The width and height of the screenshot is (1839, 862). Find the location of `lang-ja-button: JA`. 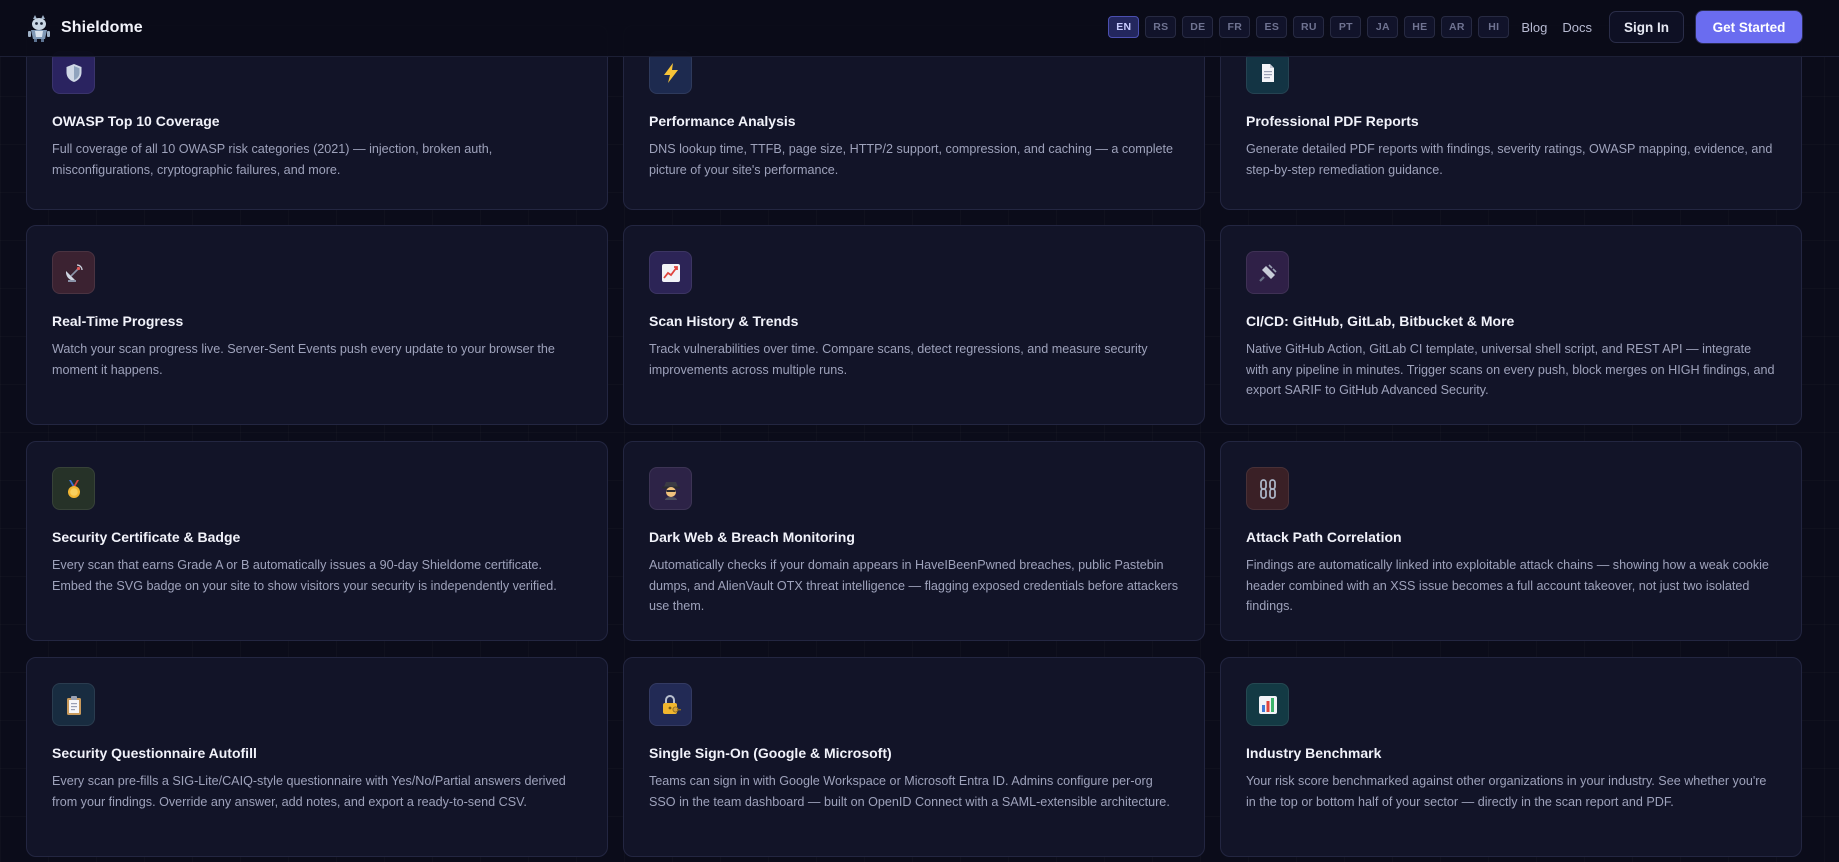

lang-ja-button: JA is located at coordinates (1383, 27).